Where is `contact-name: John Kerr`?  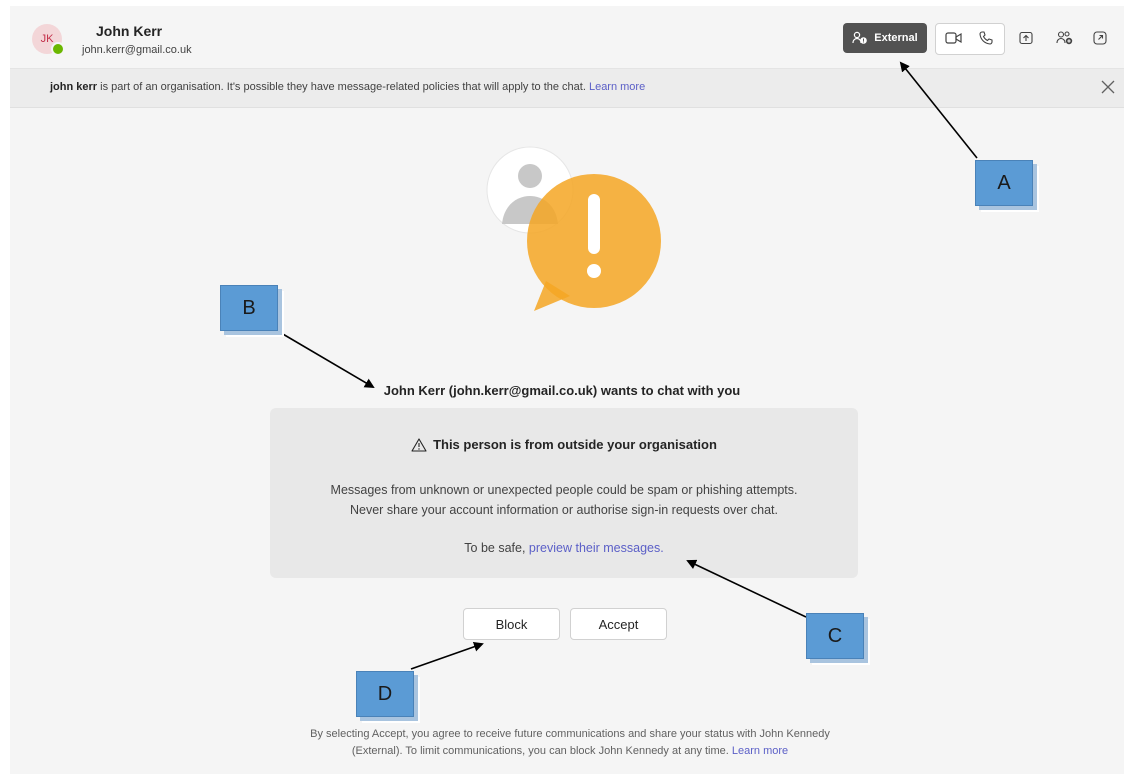
contact-name: John Kerr is located at coordinates (129, 31).